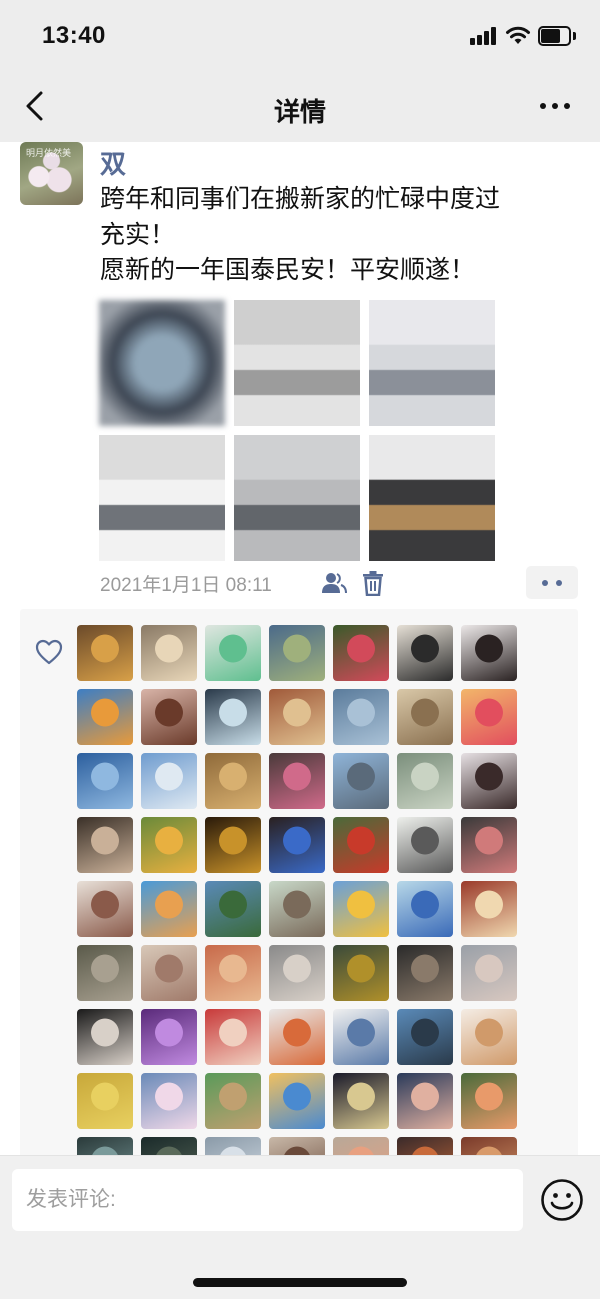  I want to click on avatar-watermark: 明月依然美, so click(49, 153).